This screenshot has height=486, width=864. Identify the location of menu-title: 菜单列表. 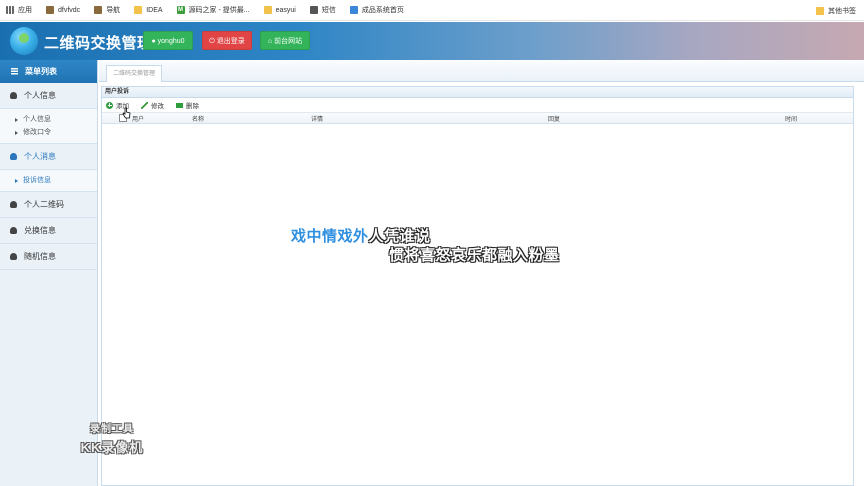
(48, 71).